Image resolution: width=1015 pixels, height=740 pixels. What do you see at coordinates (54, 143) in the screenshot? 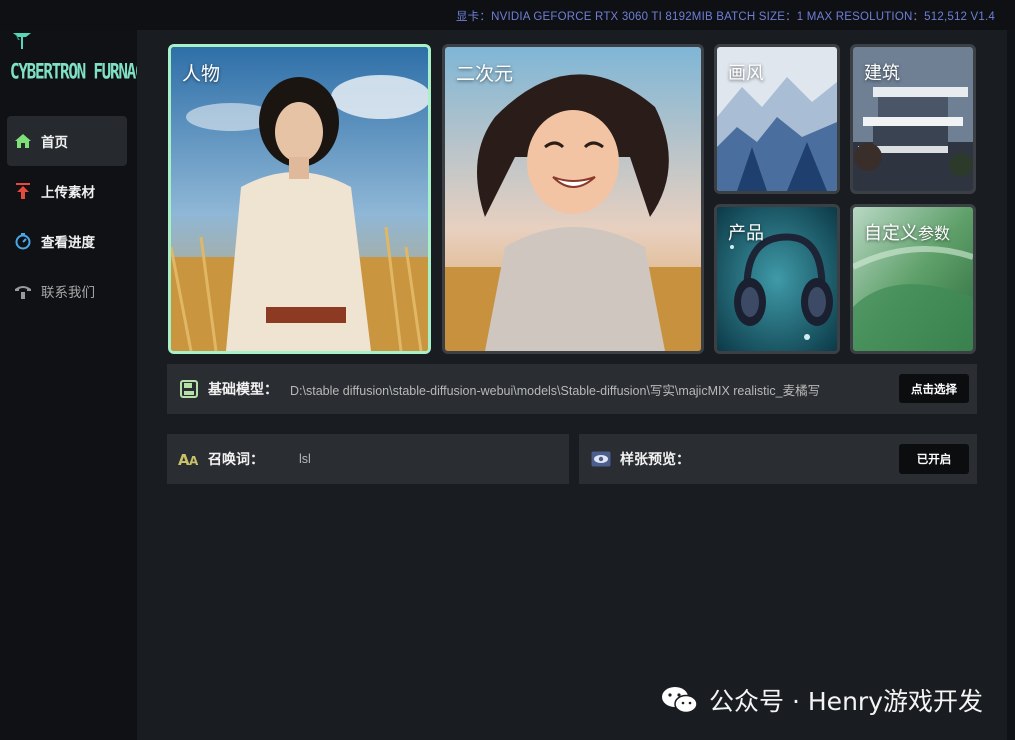
I see `nav-label: 首页` at bounding box center [54, 143].